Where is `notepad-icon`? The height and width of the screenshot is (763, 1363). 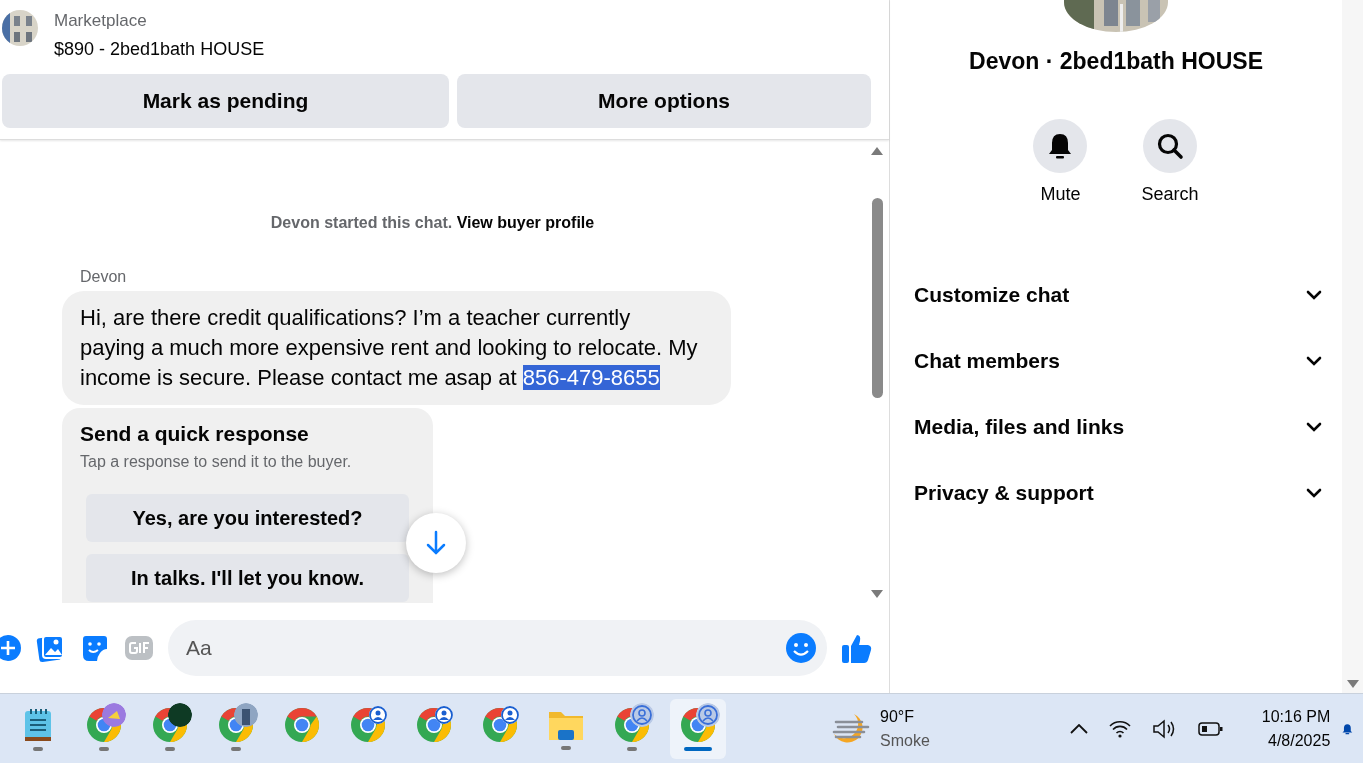
notepad-icon is located at coordinates (38, 724).